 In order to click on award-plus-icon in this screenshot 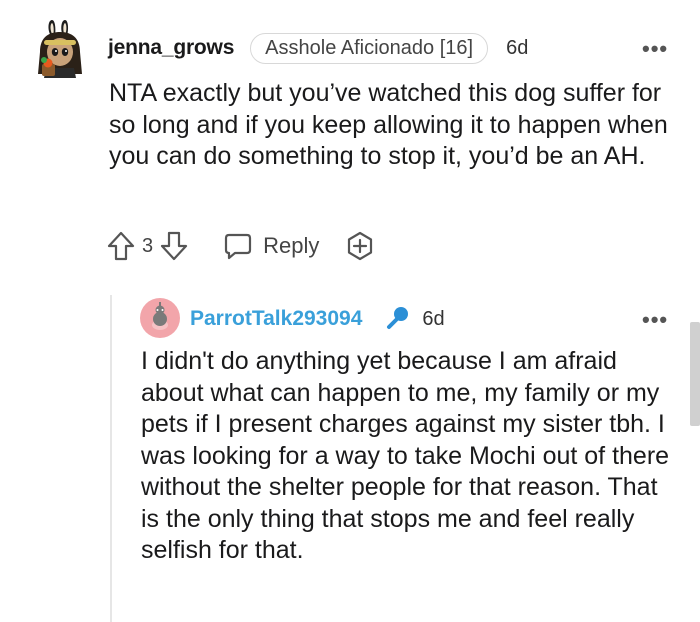, I will do `click(360, 246)`.